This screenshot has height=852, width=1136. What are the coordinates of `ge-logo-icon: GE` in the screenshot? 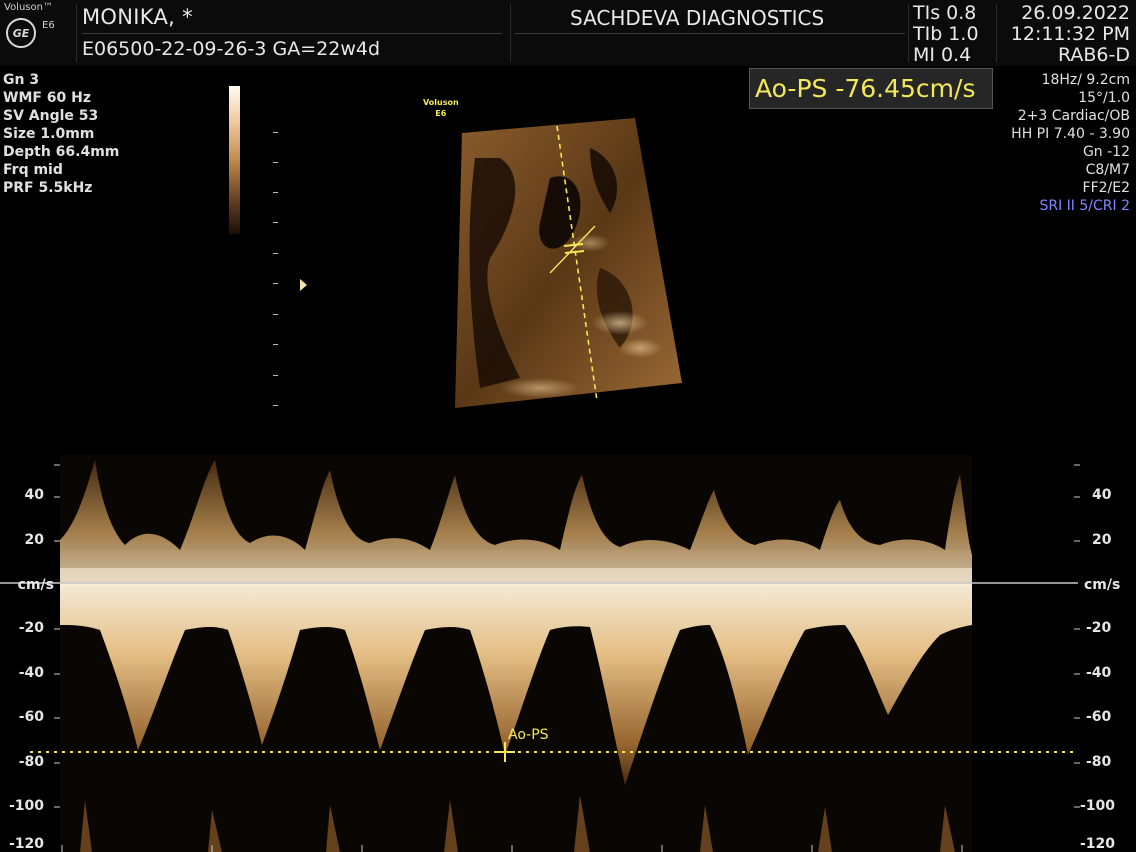 It's located at (21, 33).